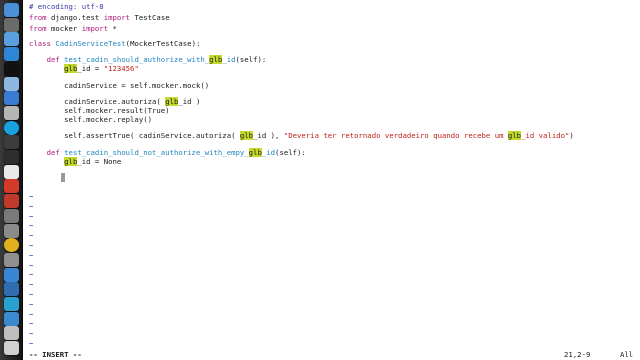 This screenshot has height=360, width=640. I want to click on trash-icon, so click(11, 348).